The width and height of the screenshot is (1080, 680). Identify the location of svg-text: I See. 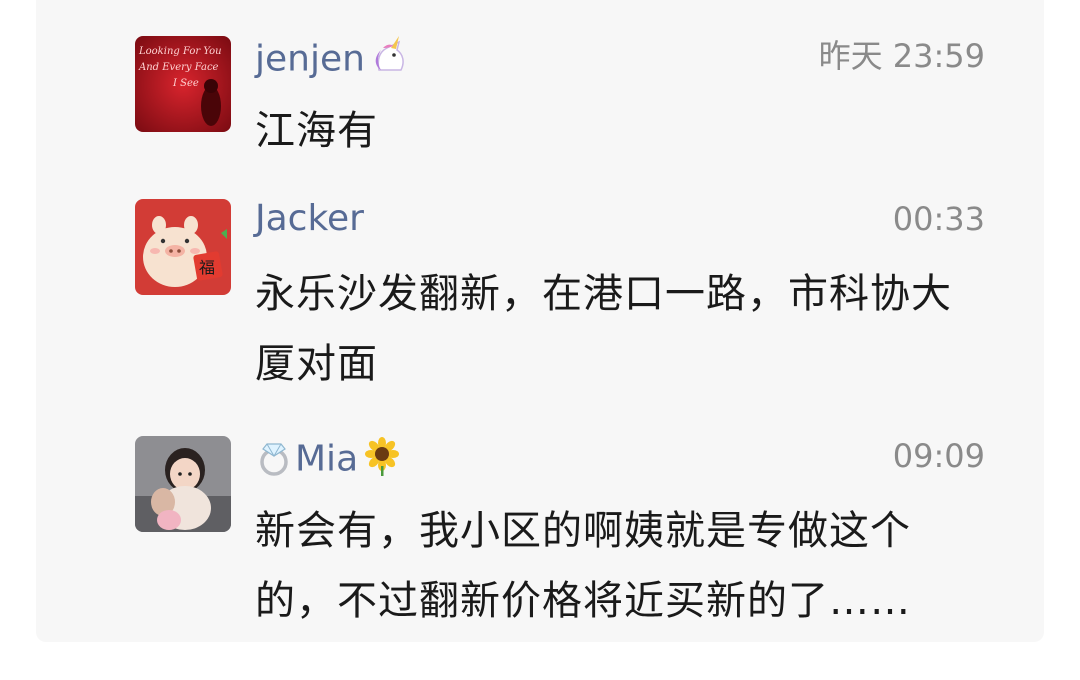
(185, 83).